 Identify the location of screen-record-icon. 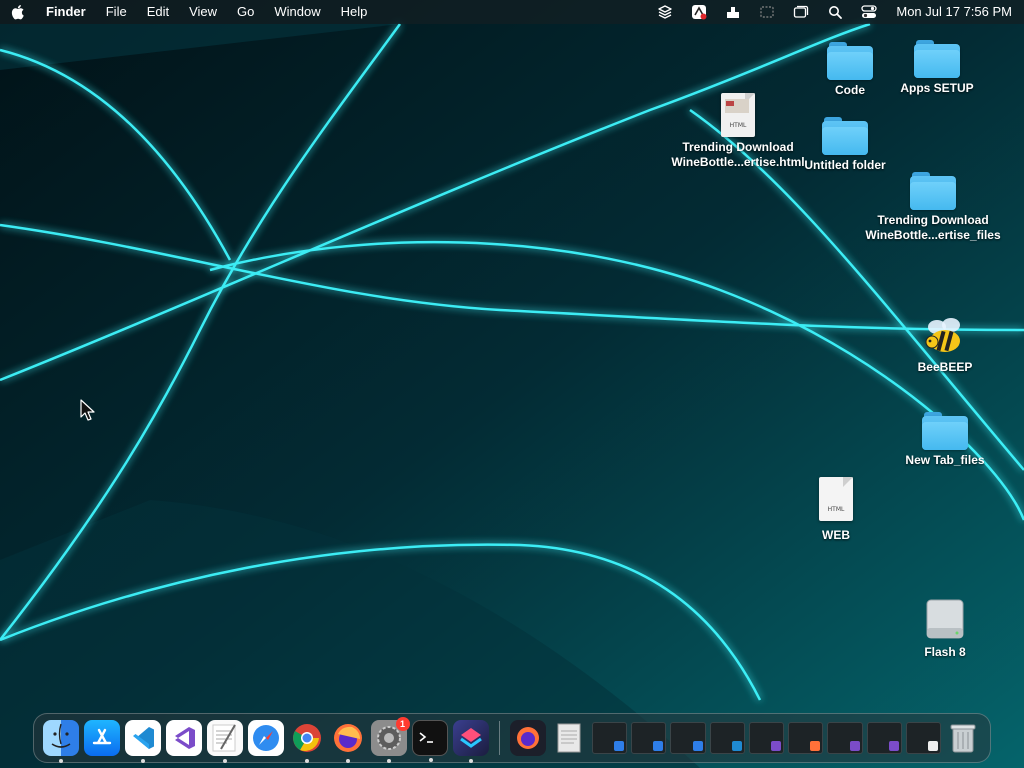
(767, 12).